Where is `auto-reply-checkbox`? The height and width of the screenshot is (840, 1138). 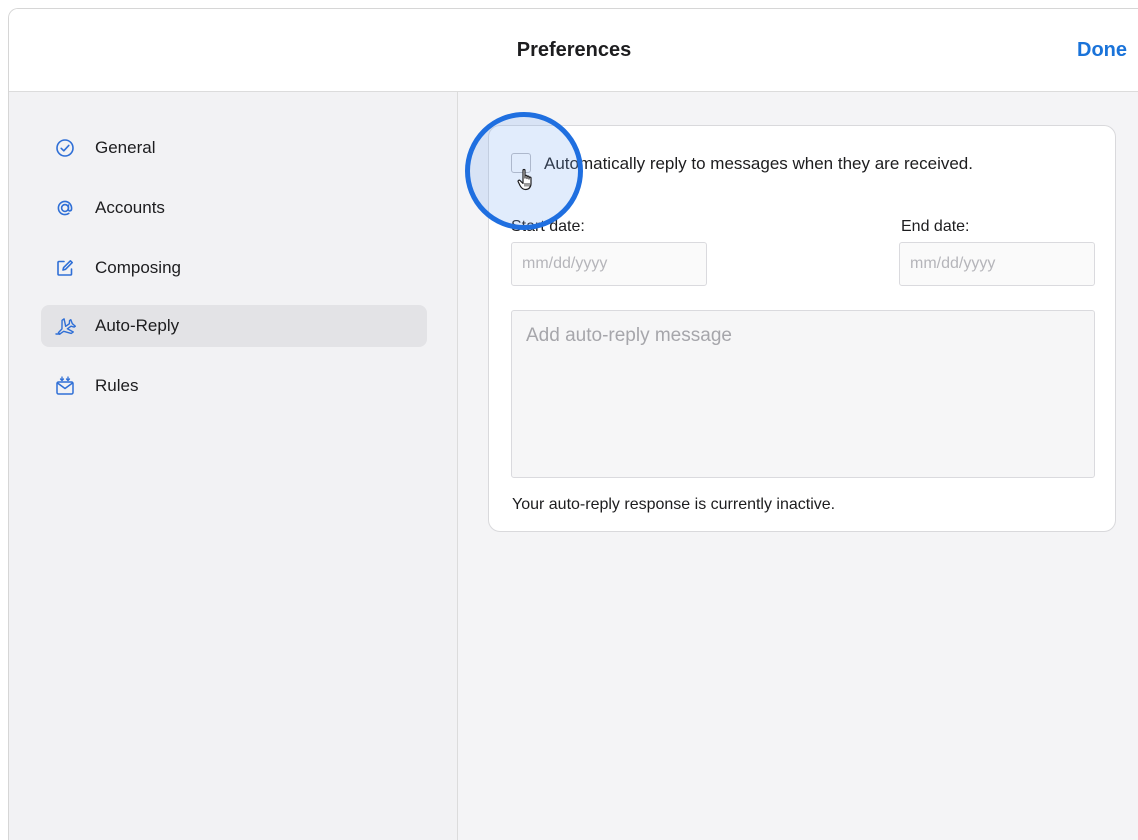
auto-reply-checkbox is located at coordinates (521, 163).